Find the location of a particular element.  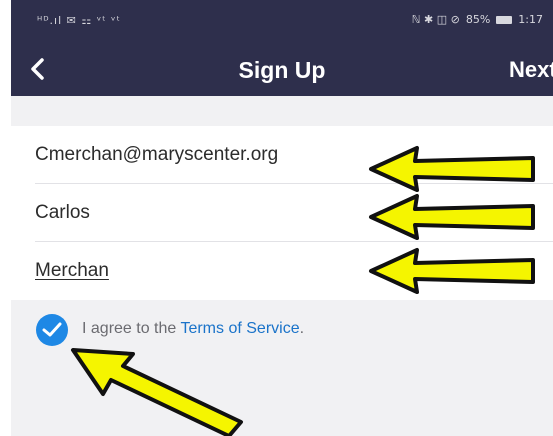

page-title: Sign Up is located at coordinates (282, 70).